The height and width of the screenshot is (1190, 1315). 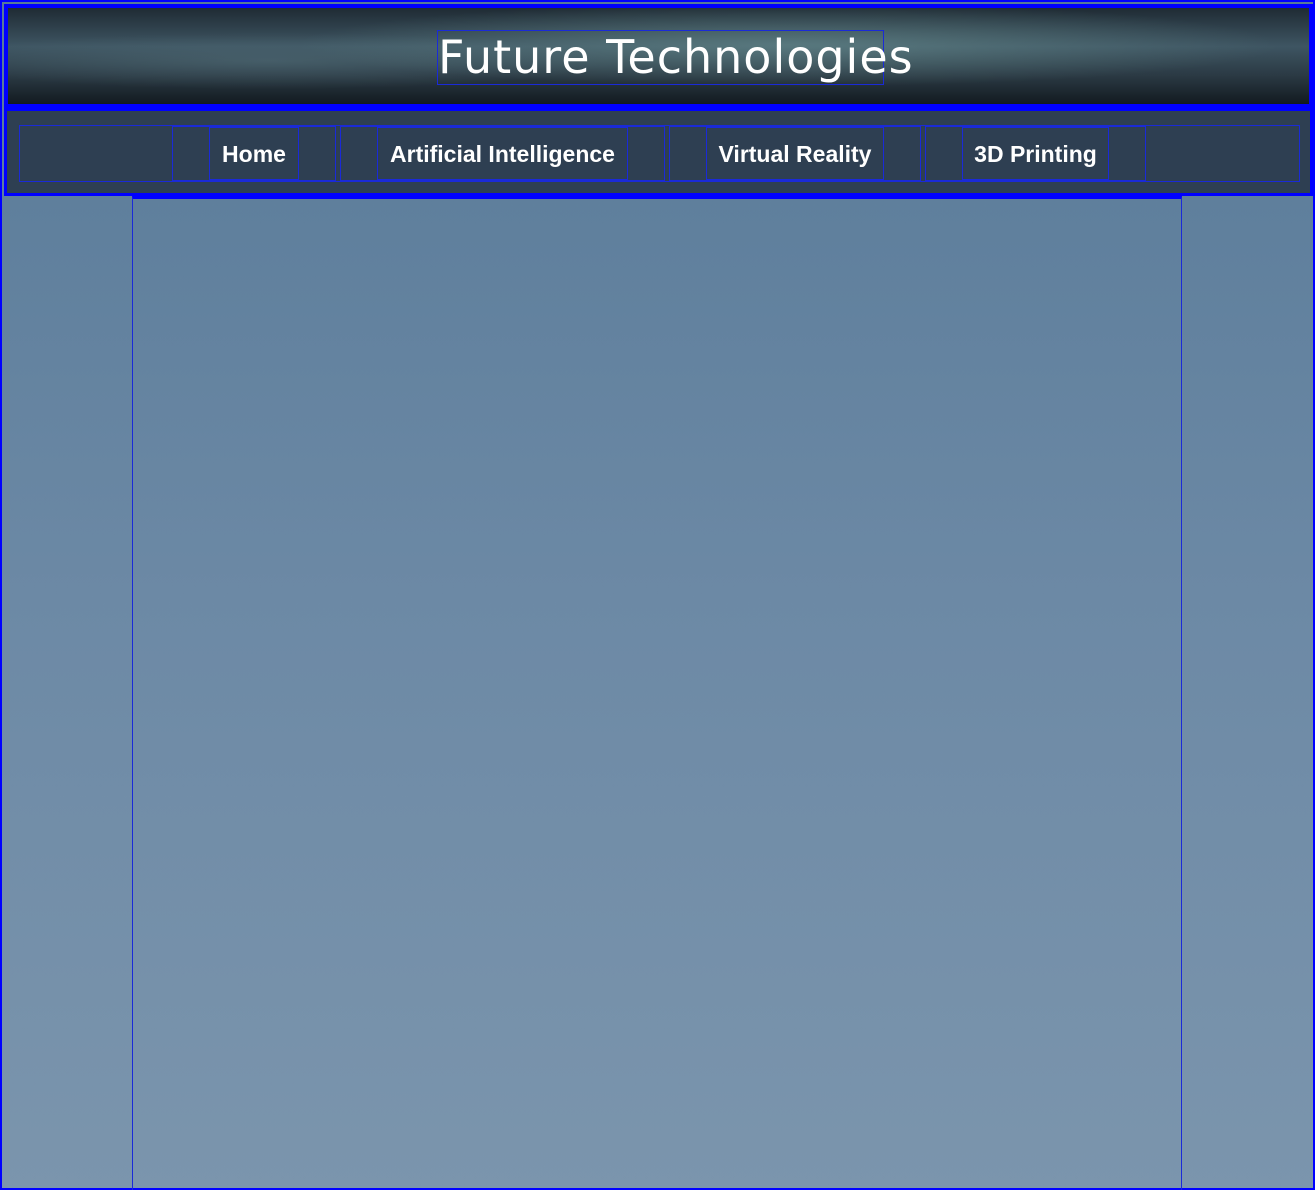 I want to click on nav-item-3d-printing: 3D Printing, so click(x=1035, y=153).